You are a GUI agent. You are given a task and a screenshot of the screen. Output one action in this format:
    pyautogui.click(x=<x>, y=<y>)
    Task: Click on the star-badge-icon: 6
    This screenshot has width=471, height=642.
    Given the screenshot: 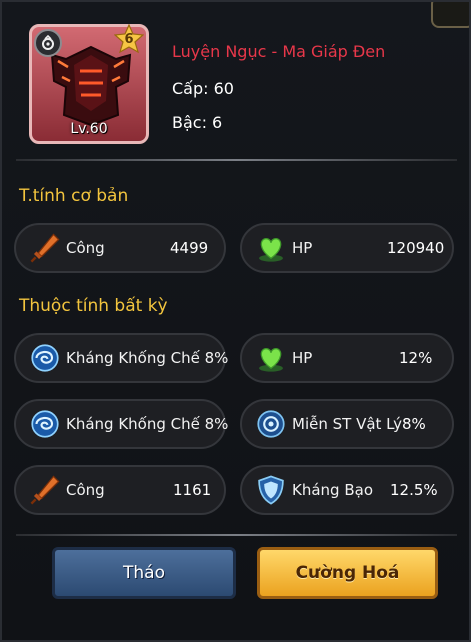 What is the action you would take?
    pyautogui.click(x=129, y=38)
    